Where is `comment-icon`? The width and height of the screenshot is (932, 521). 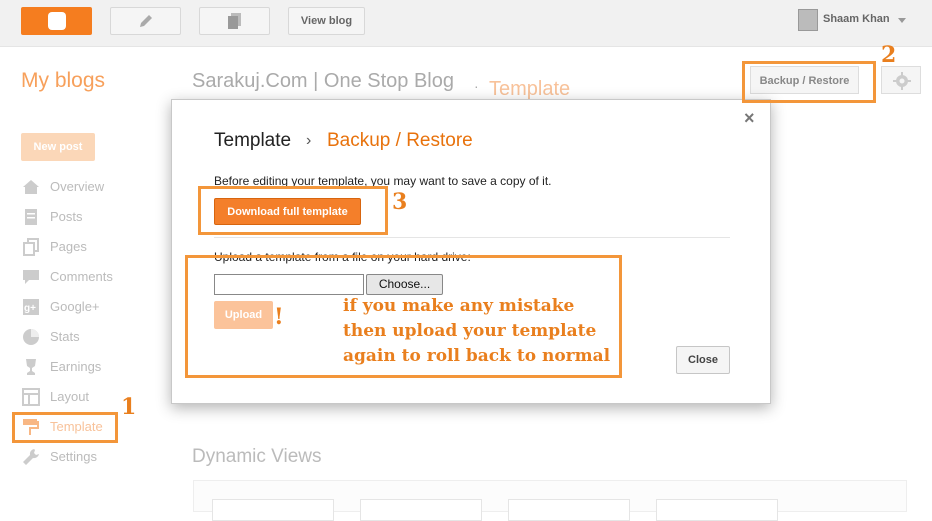
comment-icon is located at coordinates (31, 277).